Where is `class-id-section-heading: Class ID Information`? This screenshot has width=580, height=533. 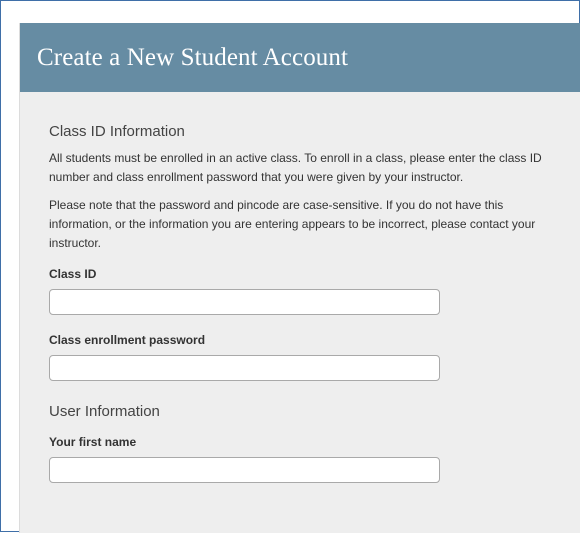
class-id-section-heading: Class ID Information is located at coordinates (117, 131).